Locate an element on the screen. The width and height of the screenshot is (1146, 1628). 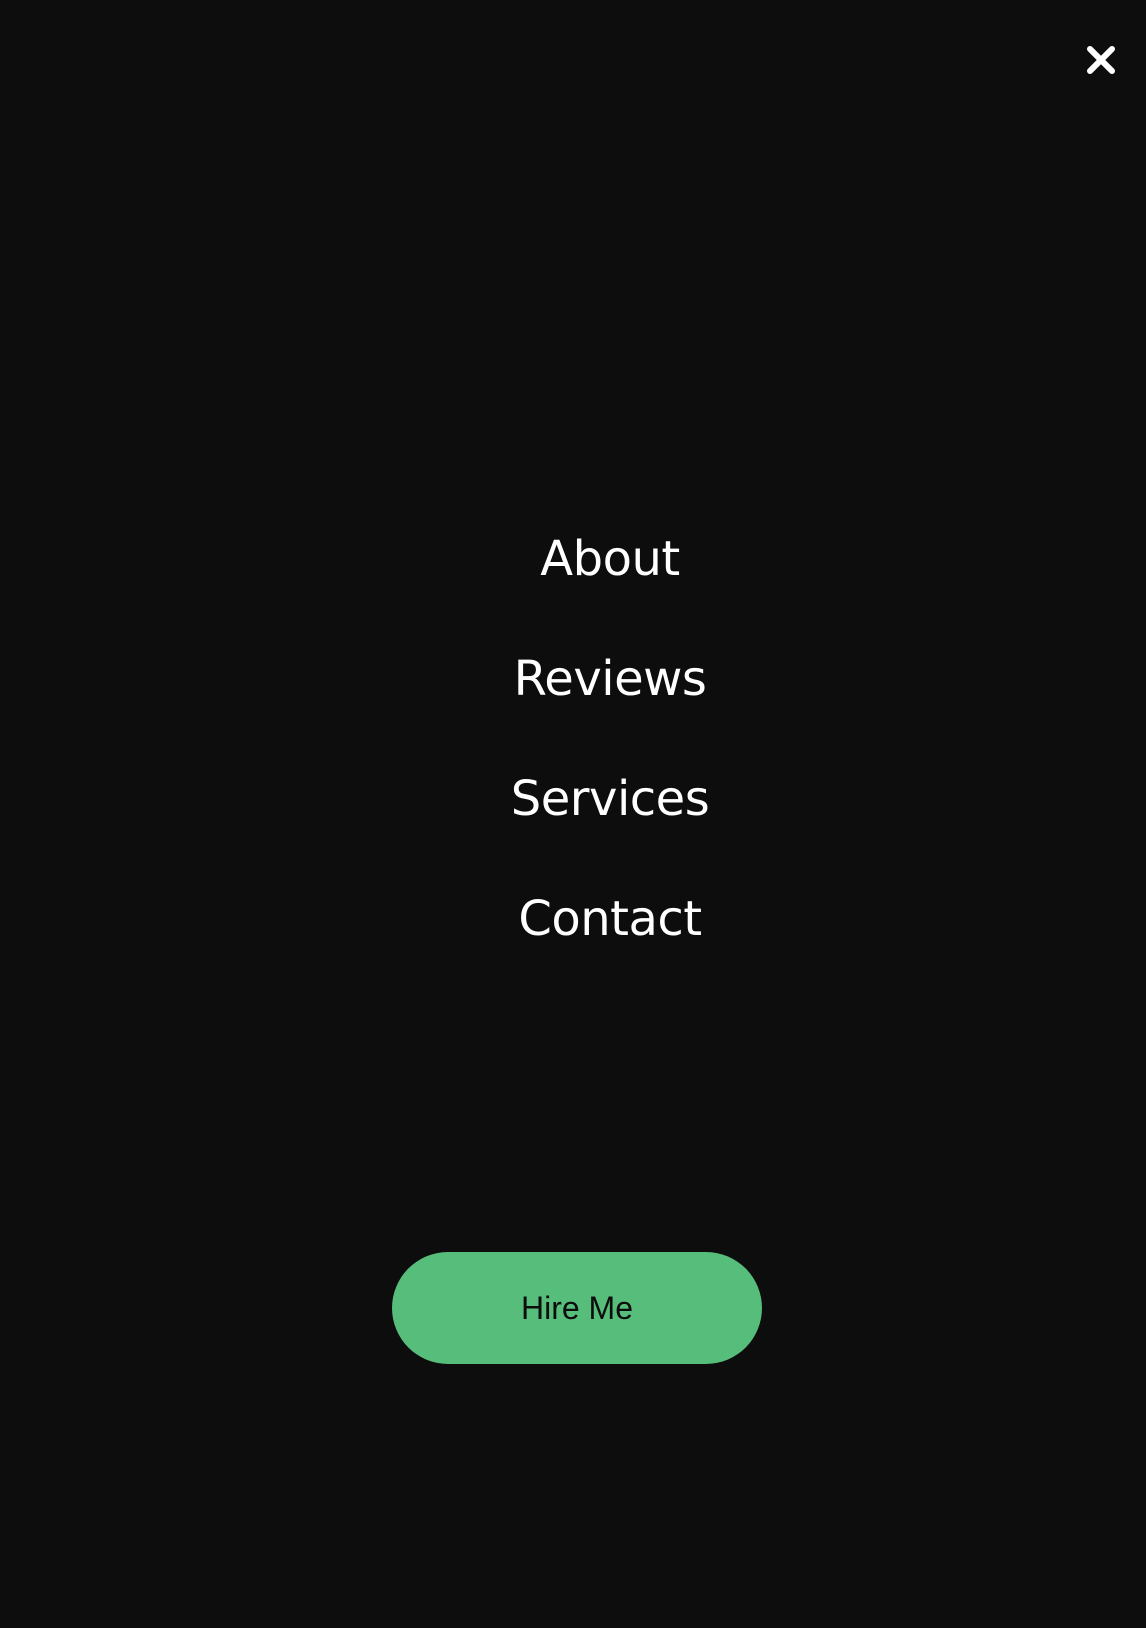
nav-item-label: Contact is located at coordinates (610, 919).